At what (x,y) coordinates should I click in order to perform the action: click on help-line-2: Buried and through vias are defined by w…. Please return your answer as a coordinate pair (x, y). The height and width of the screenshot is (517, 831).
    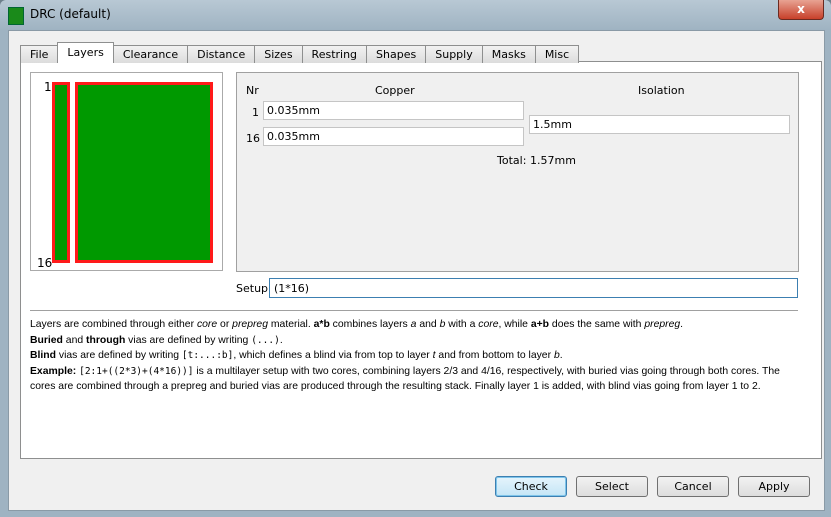
    Looking at the image, I should click on (156, 340).